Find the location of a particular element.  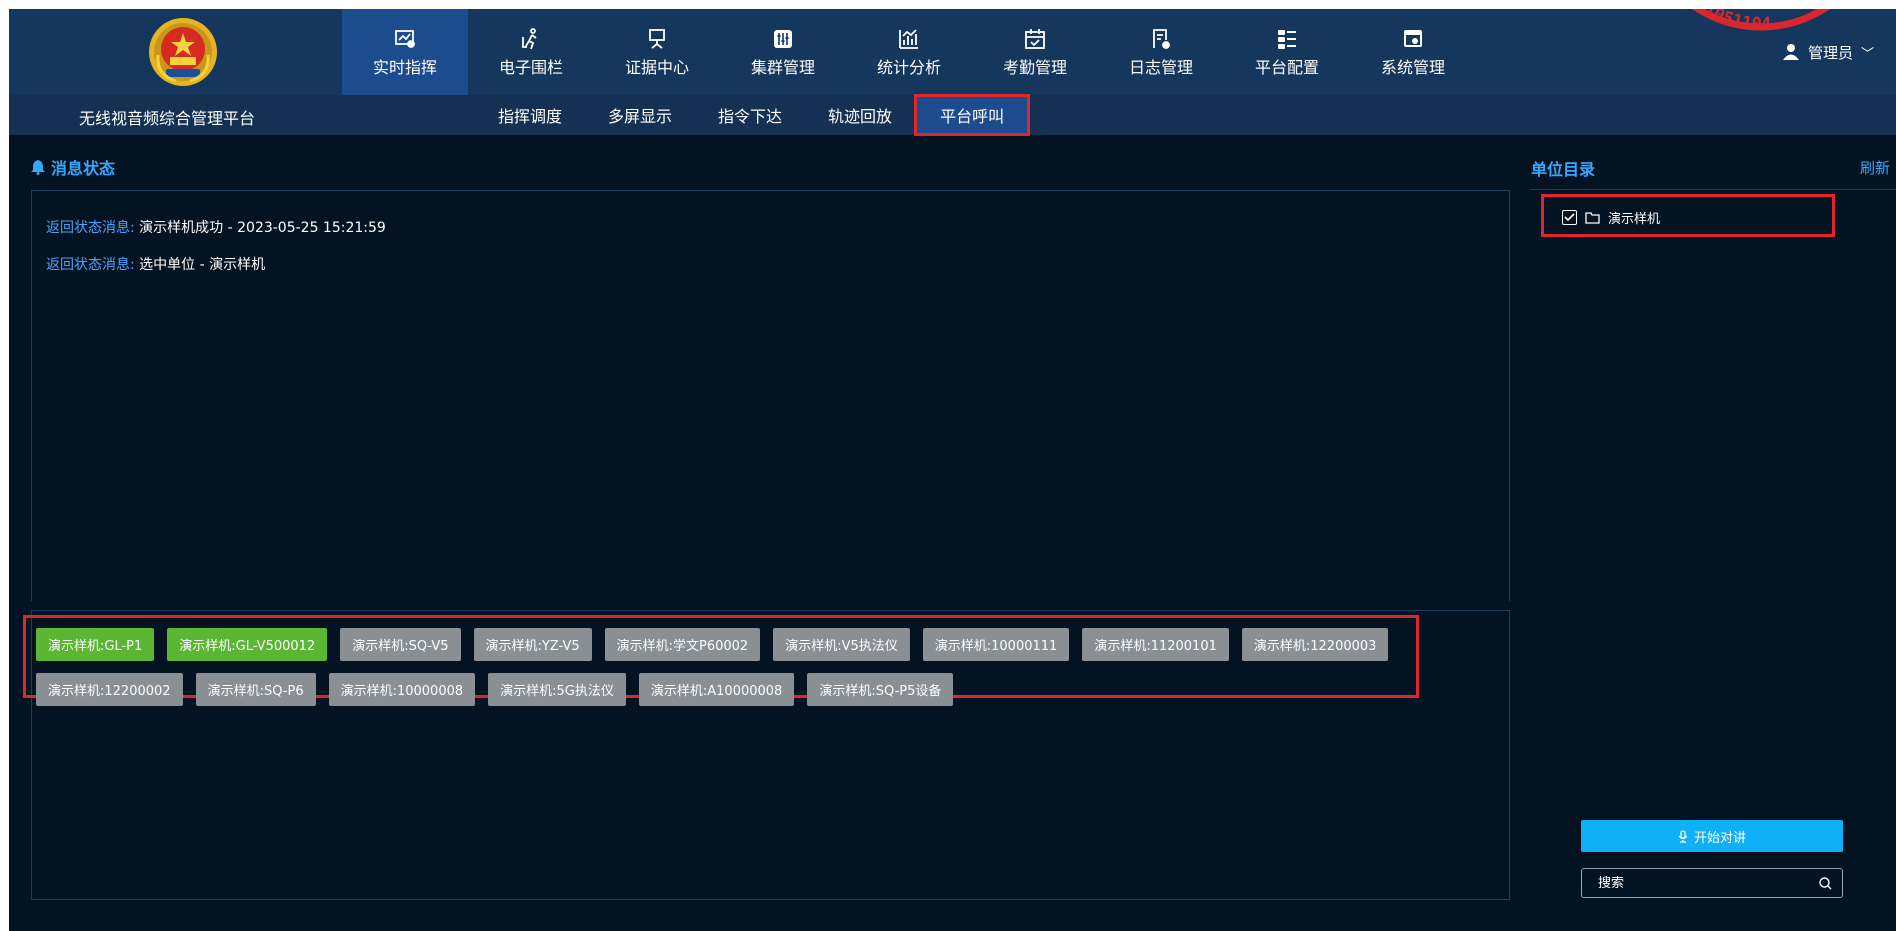

user-menu: 管理员 ﹀ is located at coordinates (1828, 52).